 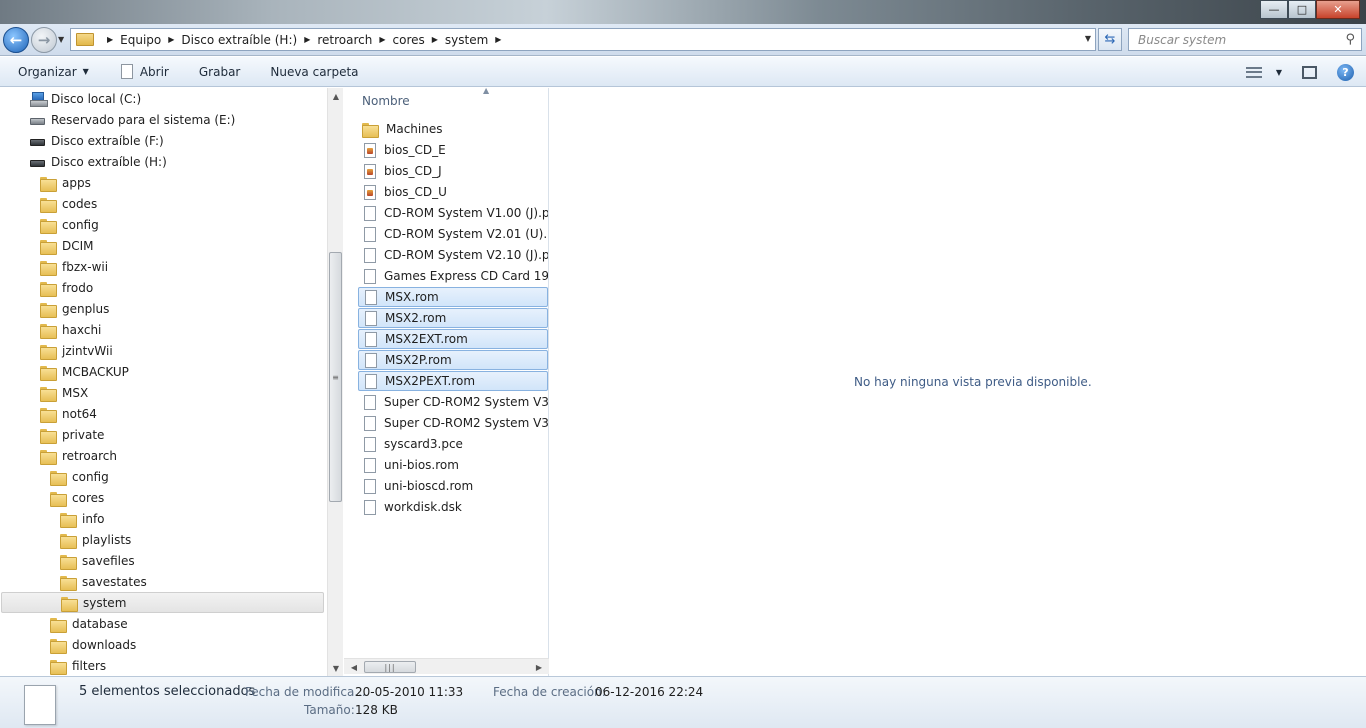 What do you see at coordinates (1245, 39) in the screenshot?
I see `search-input: Buscar system ⚲` at bounding box center [1245, 39].